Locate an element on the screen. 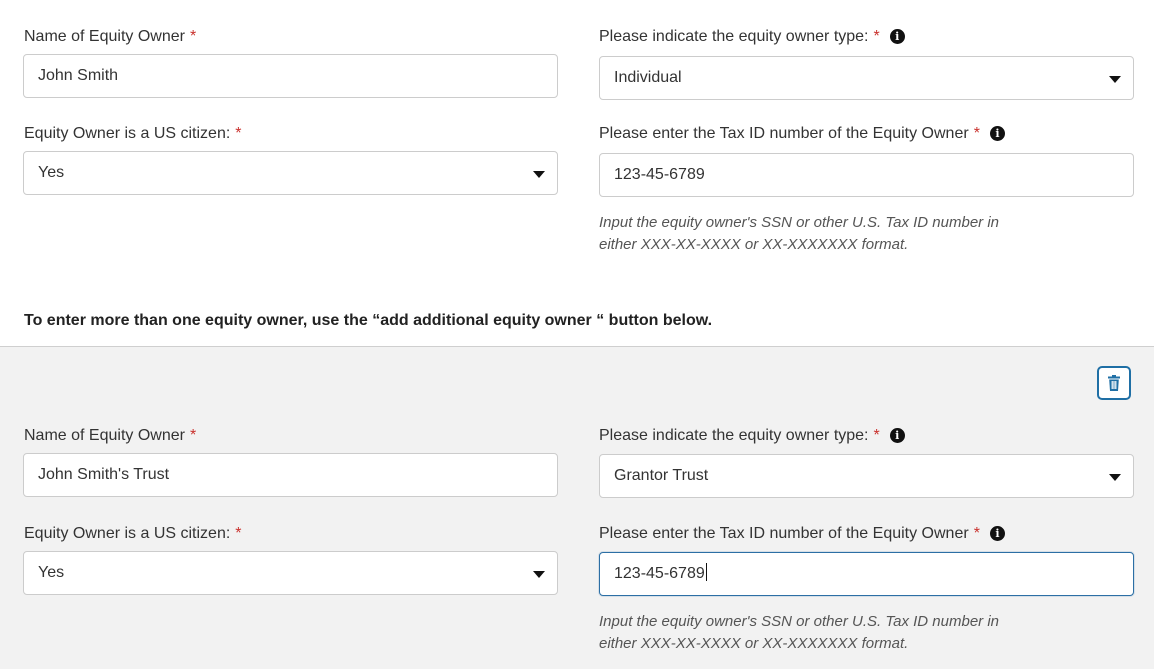 The image size is (1154, 669). name-input: John Smith's Trust is located at coordinates (290, 475).